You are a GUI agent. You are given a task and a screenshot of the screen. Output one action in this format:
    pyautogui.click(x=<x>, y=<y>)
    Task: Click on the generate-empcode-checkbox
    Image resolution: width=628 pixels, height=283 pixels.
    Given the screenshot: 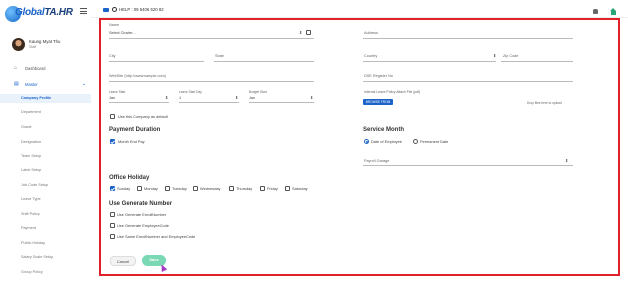 What is the action you would take?
    pyautogui.click(x=112, y=225)
    